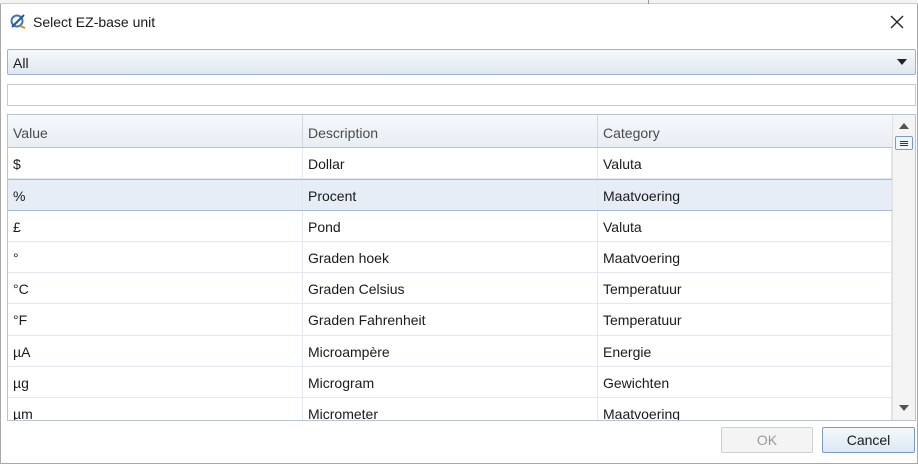 Image resolution: width=918 pixels, height=464 pixels. I want to click on ok-button: OK, so click(767, 440).